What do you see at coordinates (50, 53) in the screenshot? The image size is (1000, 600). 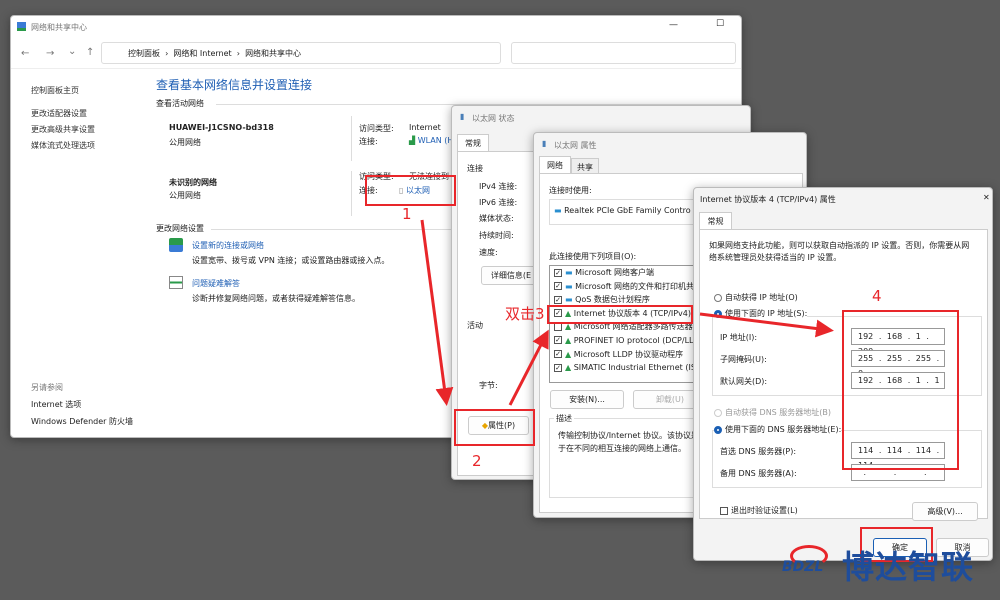 I see `forward-button: →` at bounding box center [50, 53].